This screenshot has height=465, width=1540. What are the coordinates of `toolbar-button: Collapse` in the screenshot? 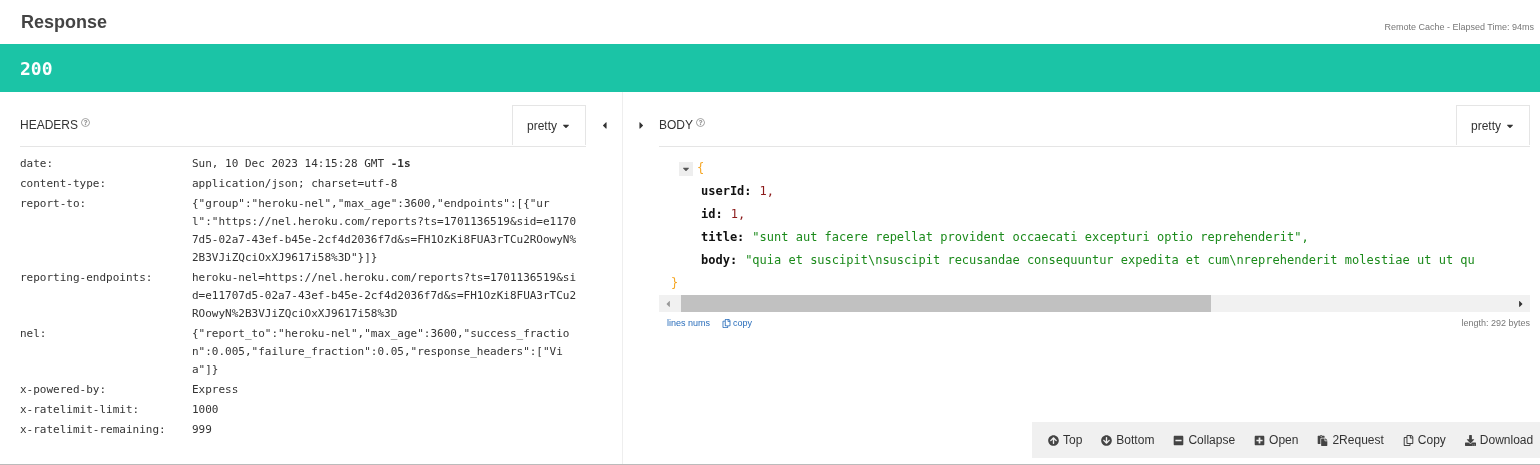 It's located at (1204, 440).